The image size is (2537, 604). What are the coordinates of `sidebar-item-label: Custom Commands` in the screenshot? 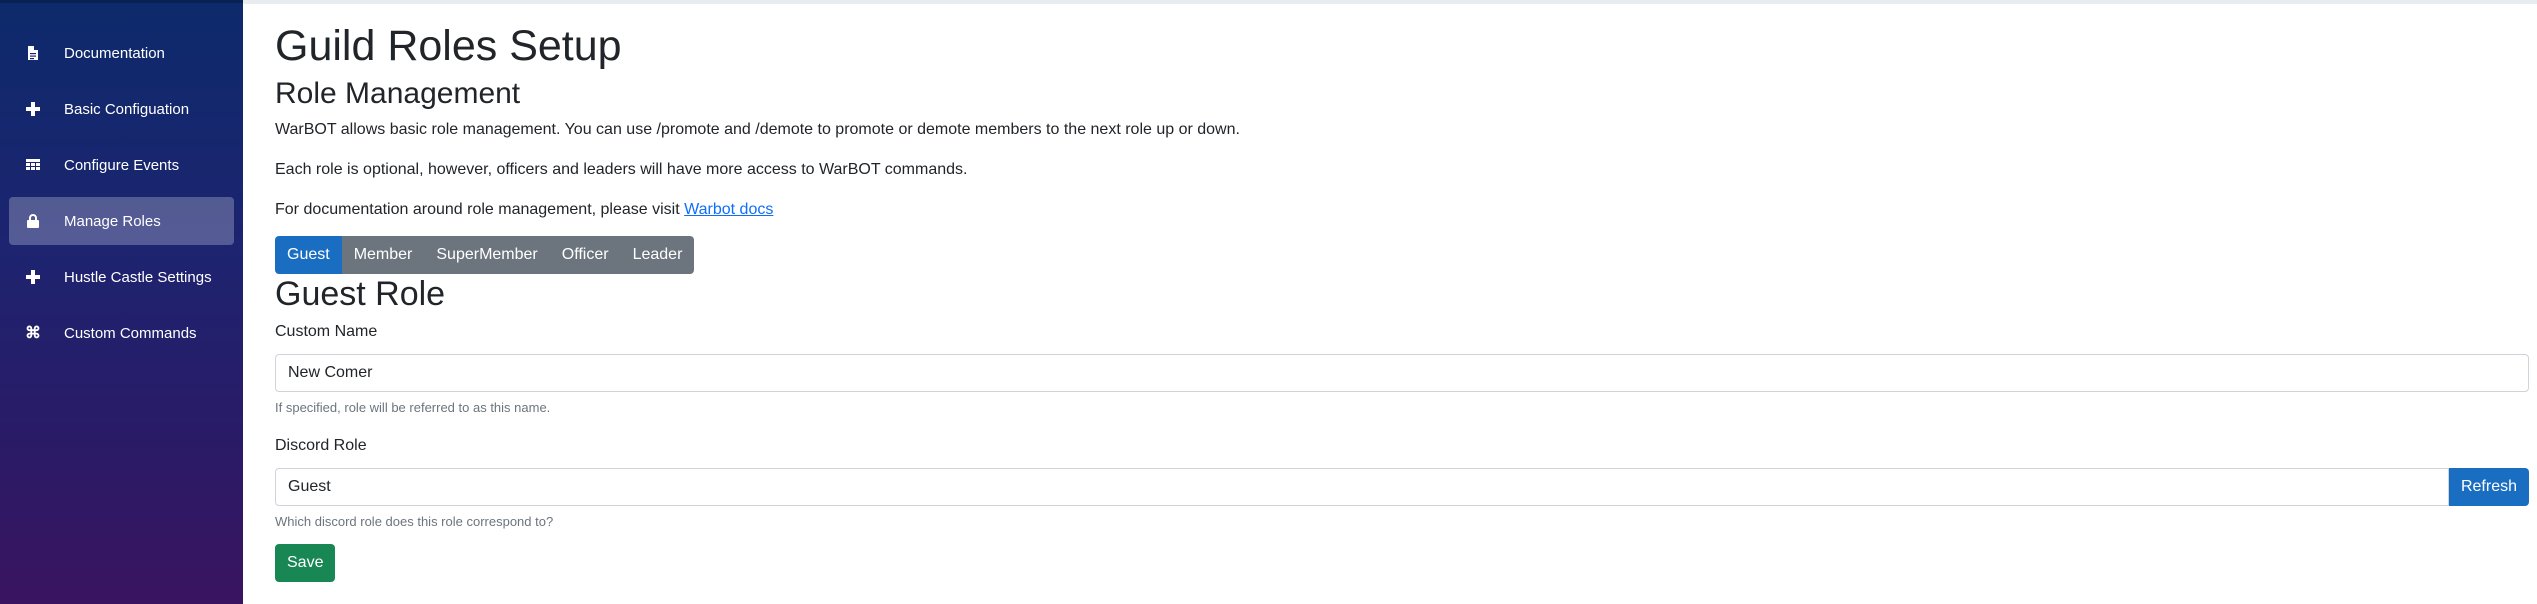 It's located at (130, 333).